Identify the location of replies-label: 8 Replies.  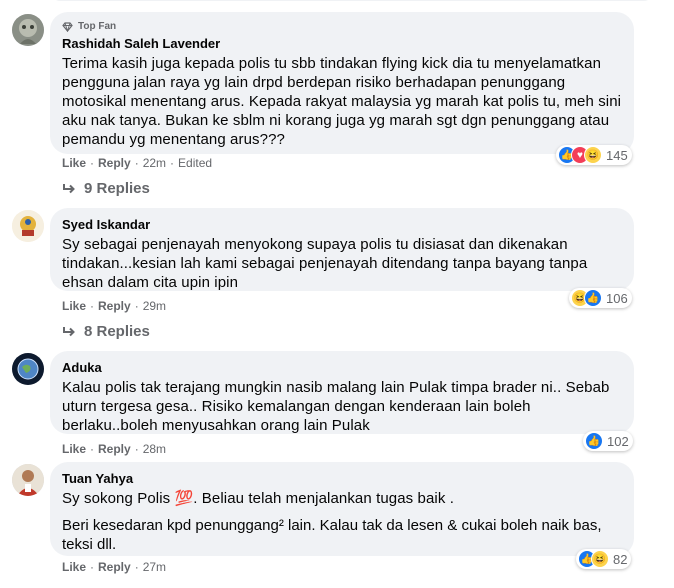
(117, 331).